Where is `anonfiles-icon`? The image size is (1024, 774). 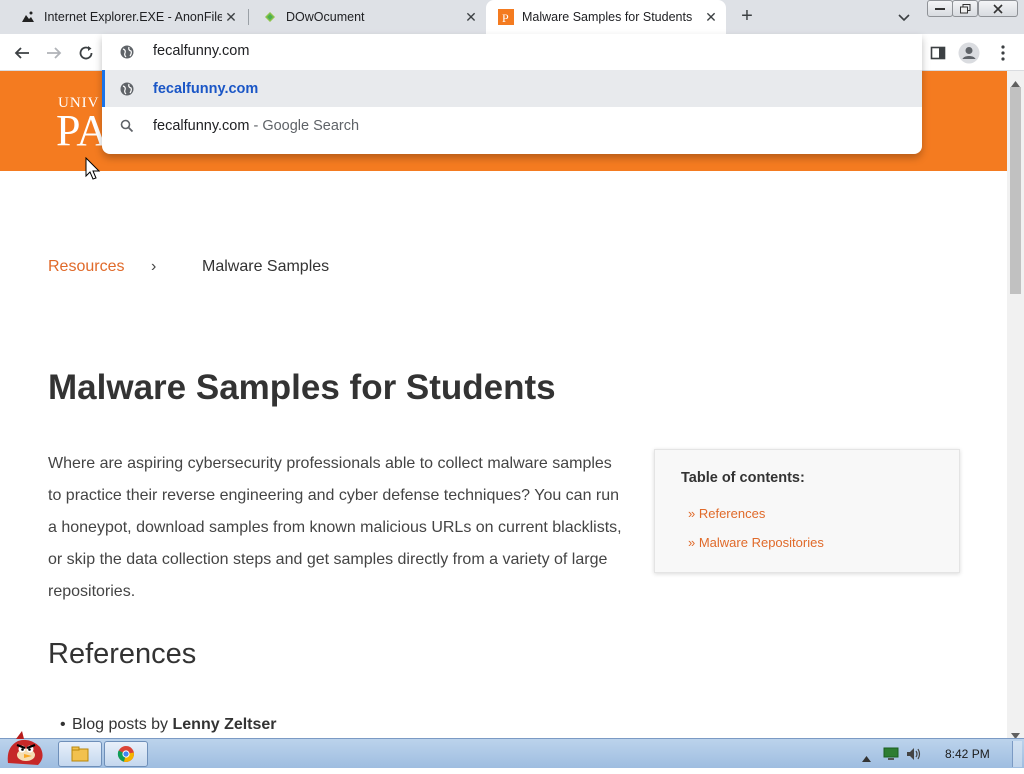
anonfiles-icon is located at coordinates (28, 17).